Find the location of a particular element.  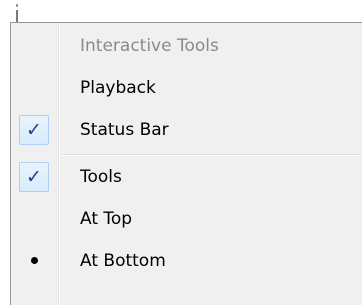

menu-separator is located at coordinates (211, 155).